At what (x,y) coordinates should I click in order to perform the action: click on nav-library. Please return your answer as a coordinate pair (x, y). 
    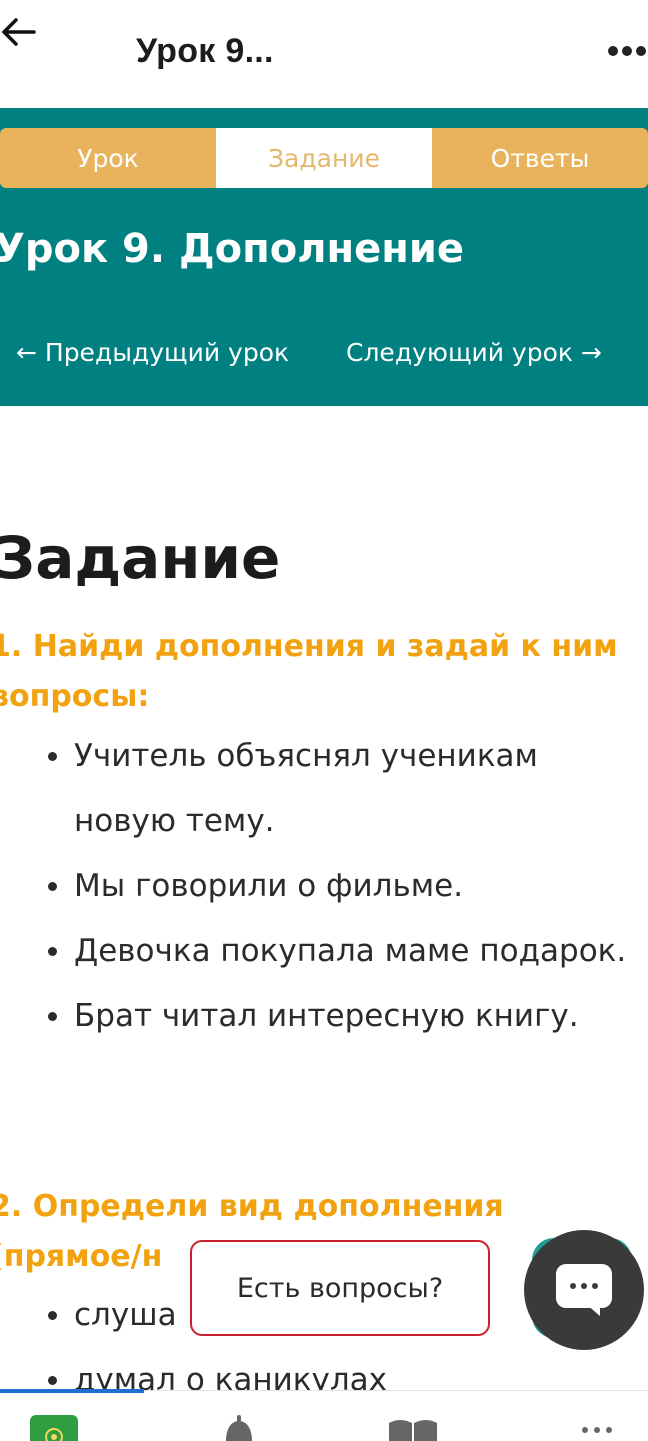
    Looking at the image, I should click on (413, 1428).